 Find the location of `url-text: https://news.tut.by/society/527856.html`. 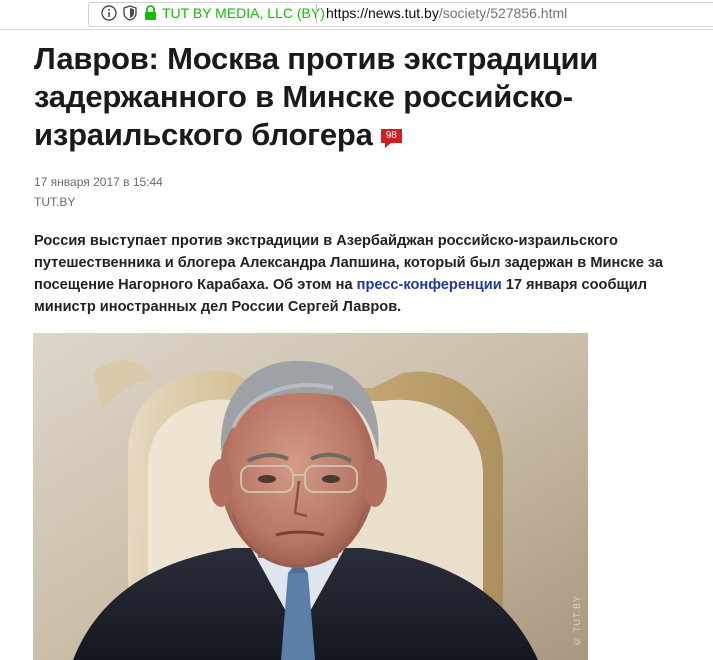

url-text: https://news.tut.by/society/527856.html is located at coordinates (446, 13).